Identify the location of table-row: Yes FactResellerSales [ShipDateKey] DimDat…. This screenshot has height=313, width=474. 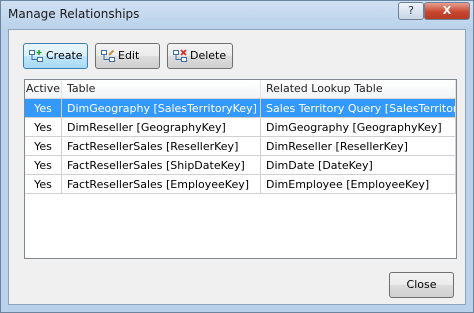
(240, 166).